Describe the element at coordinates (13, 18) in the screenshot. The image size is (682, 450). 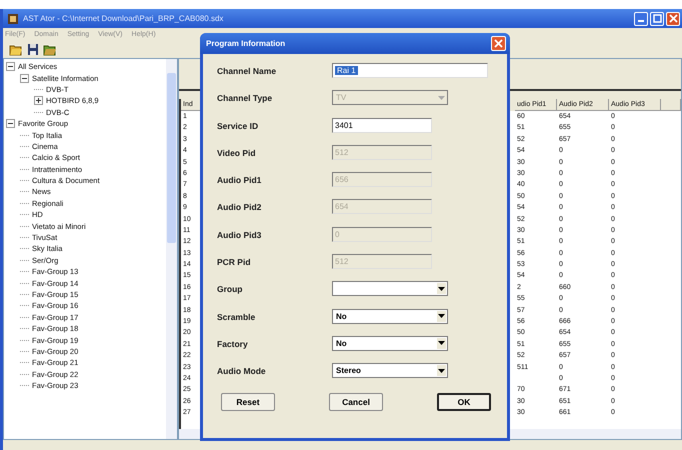
I see `app-icon` at that location.